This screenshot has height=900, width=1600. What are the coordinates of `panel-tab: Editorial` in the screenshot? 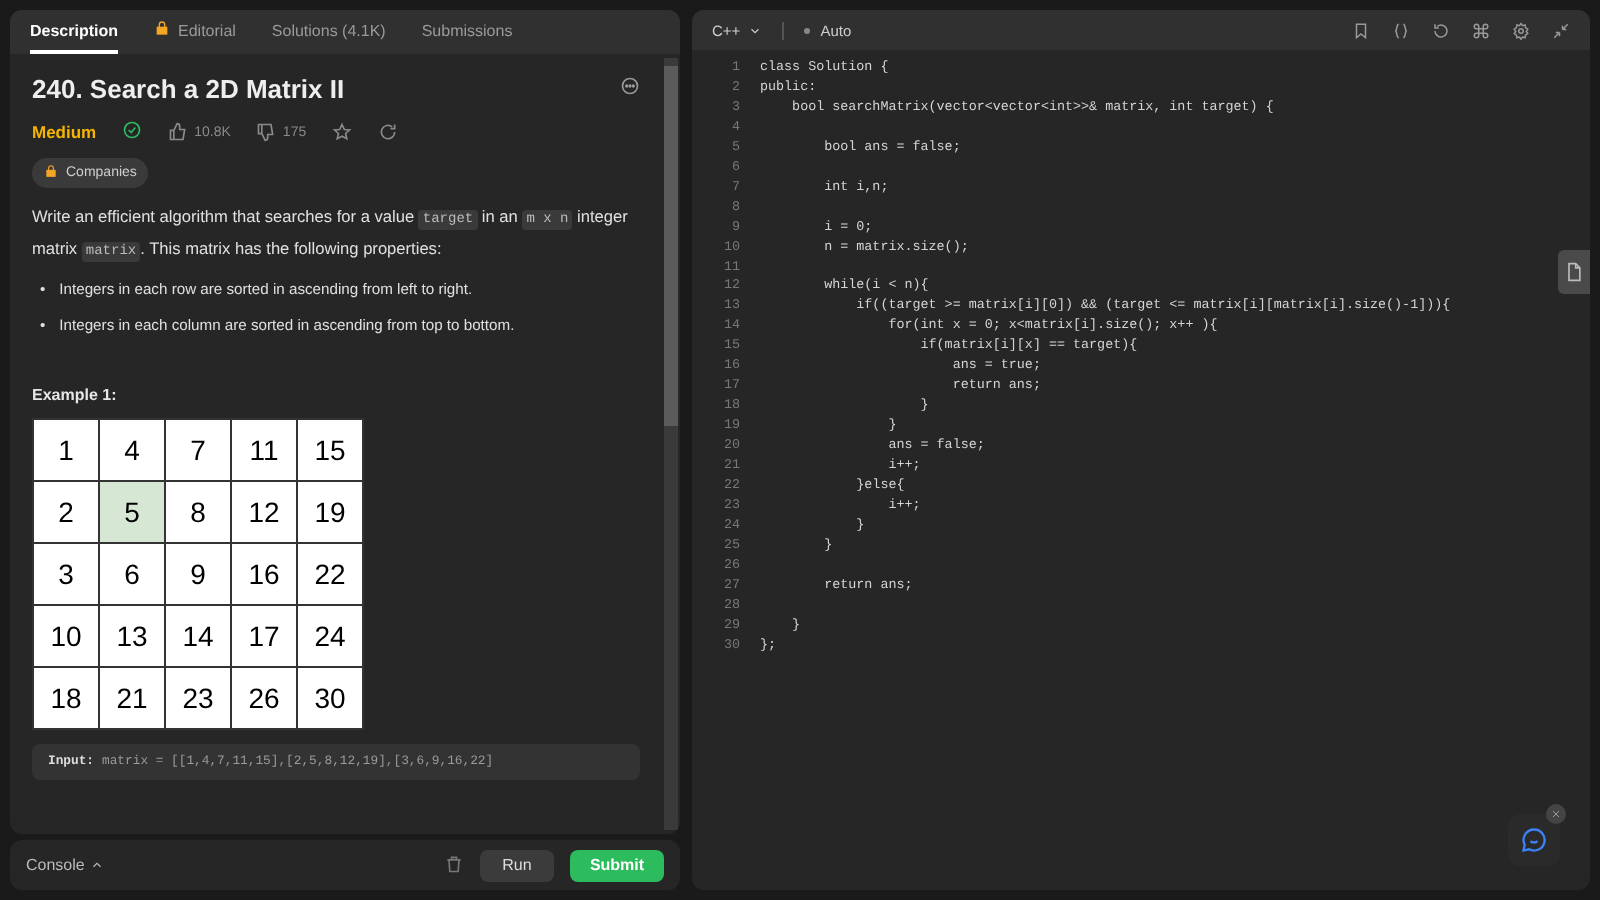 It's located at (195, 32).